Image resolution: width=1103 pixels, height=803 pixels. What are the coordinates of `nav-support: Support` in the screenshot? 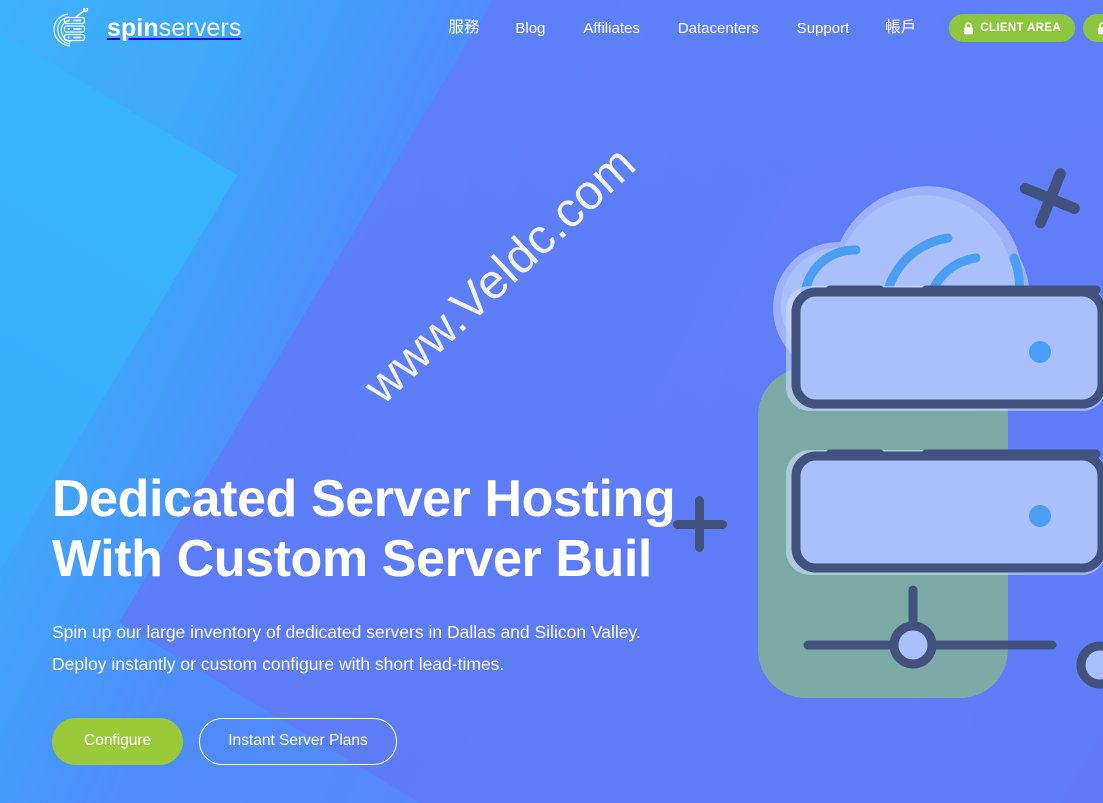 It's located at (823, 28).